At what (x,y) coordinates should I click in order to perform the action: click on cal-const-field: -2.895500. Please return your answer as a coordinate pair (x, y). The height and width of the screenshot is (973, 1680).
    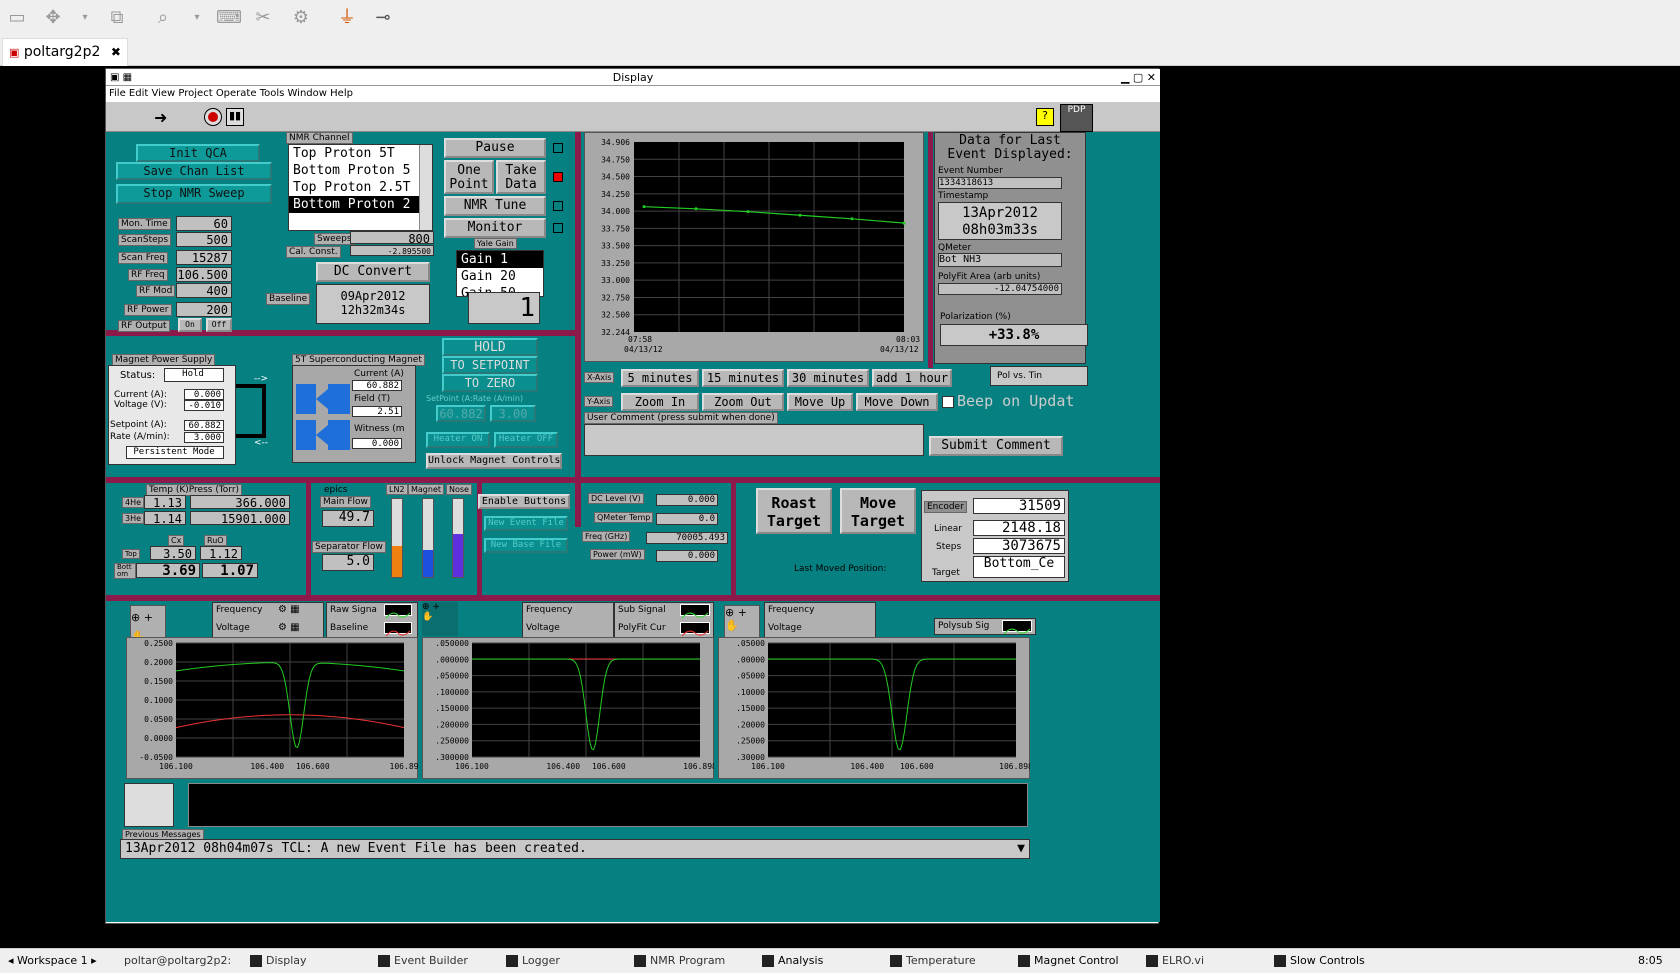
    Looking at the image, I should click on (392, 250).